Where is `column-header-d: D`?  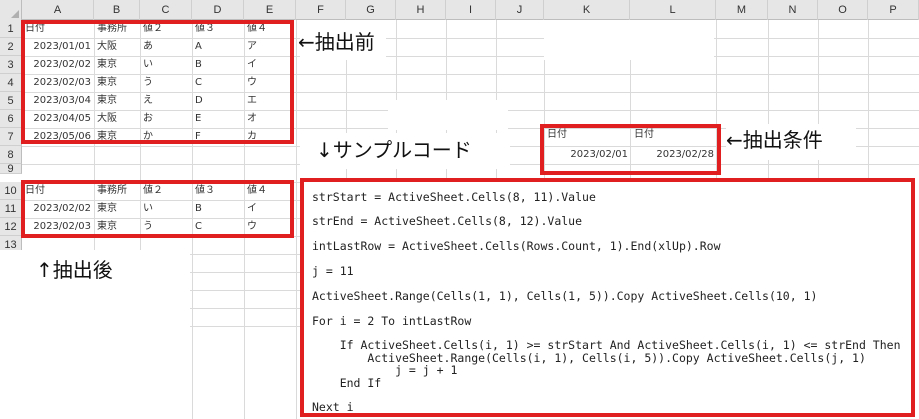 column-header-d: D is located at coordinates (218, 10).